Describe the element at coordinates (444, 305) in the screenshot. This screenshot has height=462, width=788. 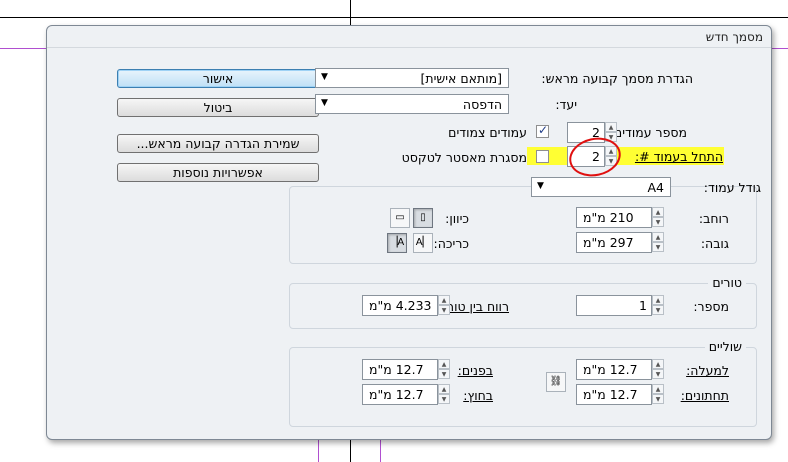
I see `gutter-stepper: ▲ ▼` at that location.